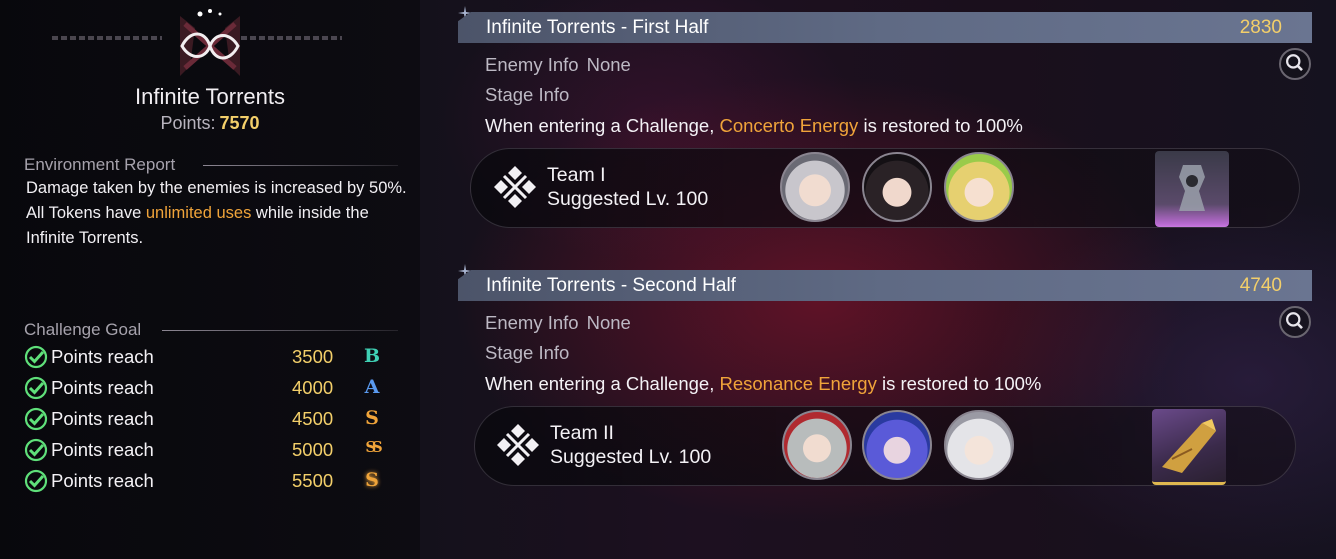  Describe the element at coordinates (313, 449) in the screenshot. I see `goal-value: 5000` at that location.